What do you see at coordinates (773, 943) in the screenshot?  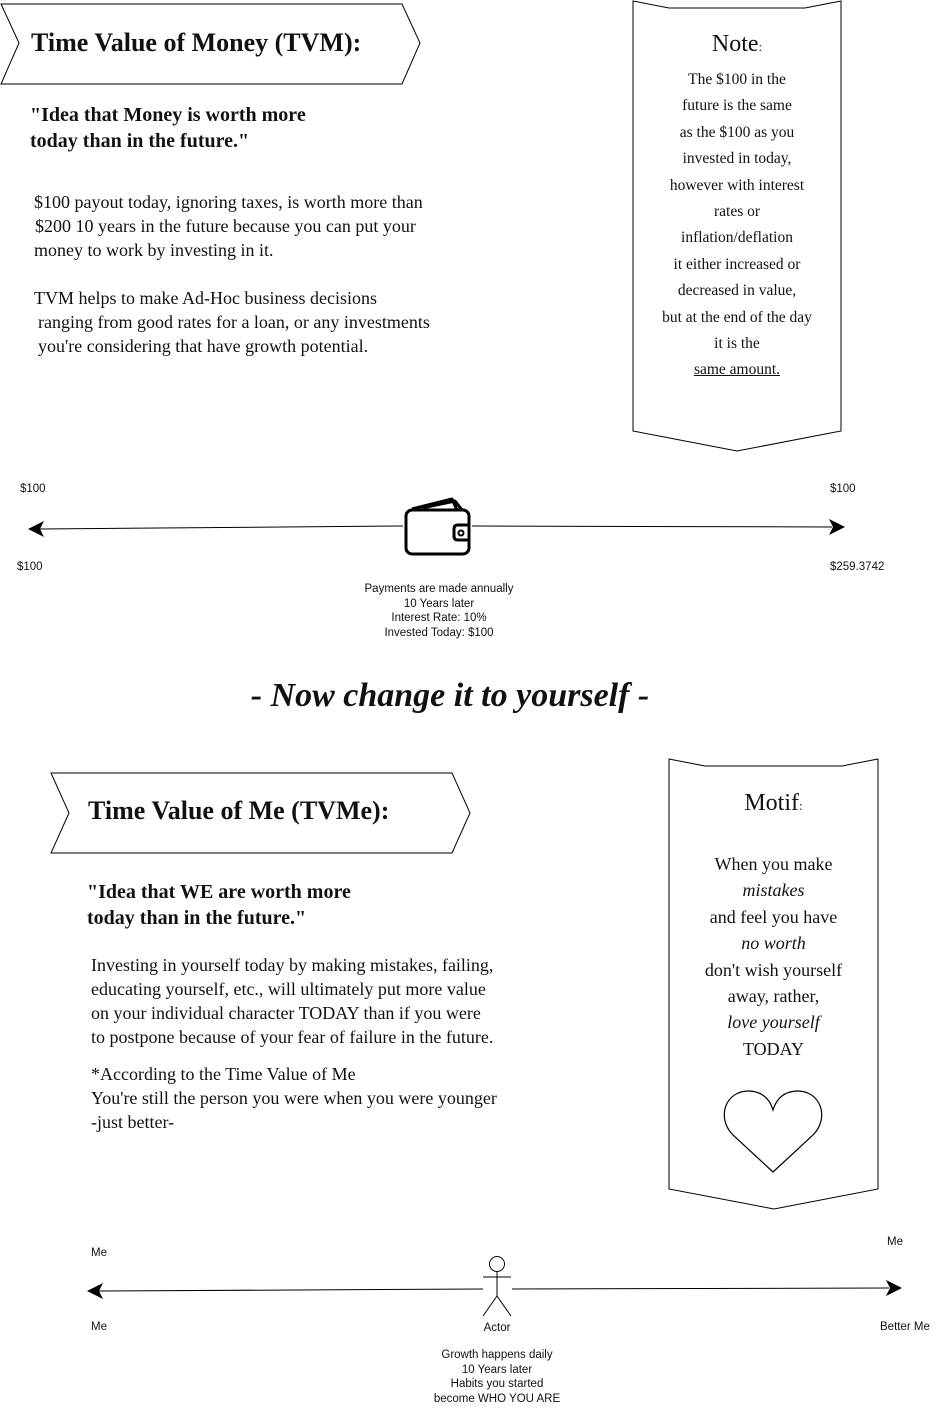 I see `motif-line: no worth` at bounding box center [773, 943].